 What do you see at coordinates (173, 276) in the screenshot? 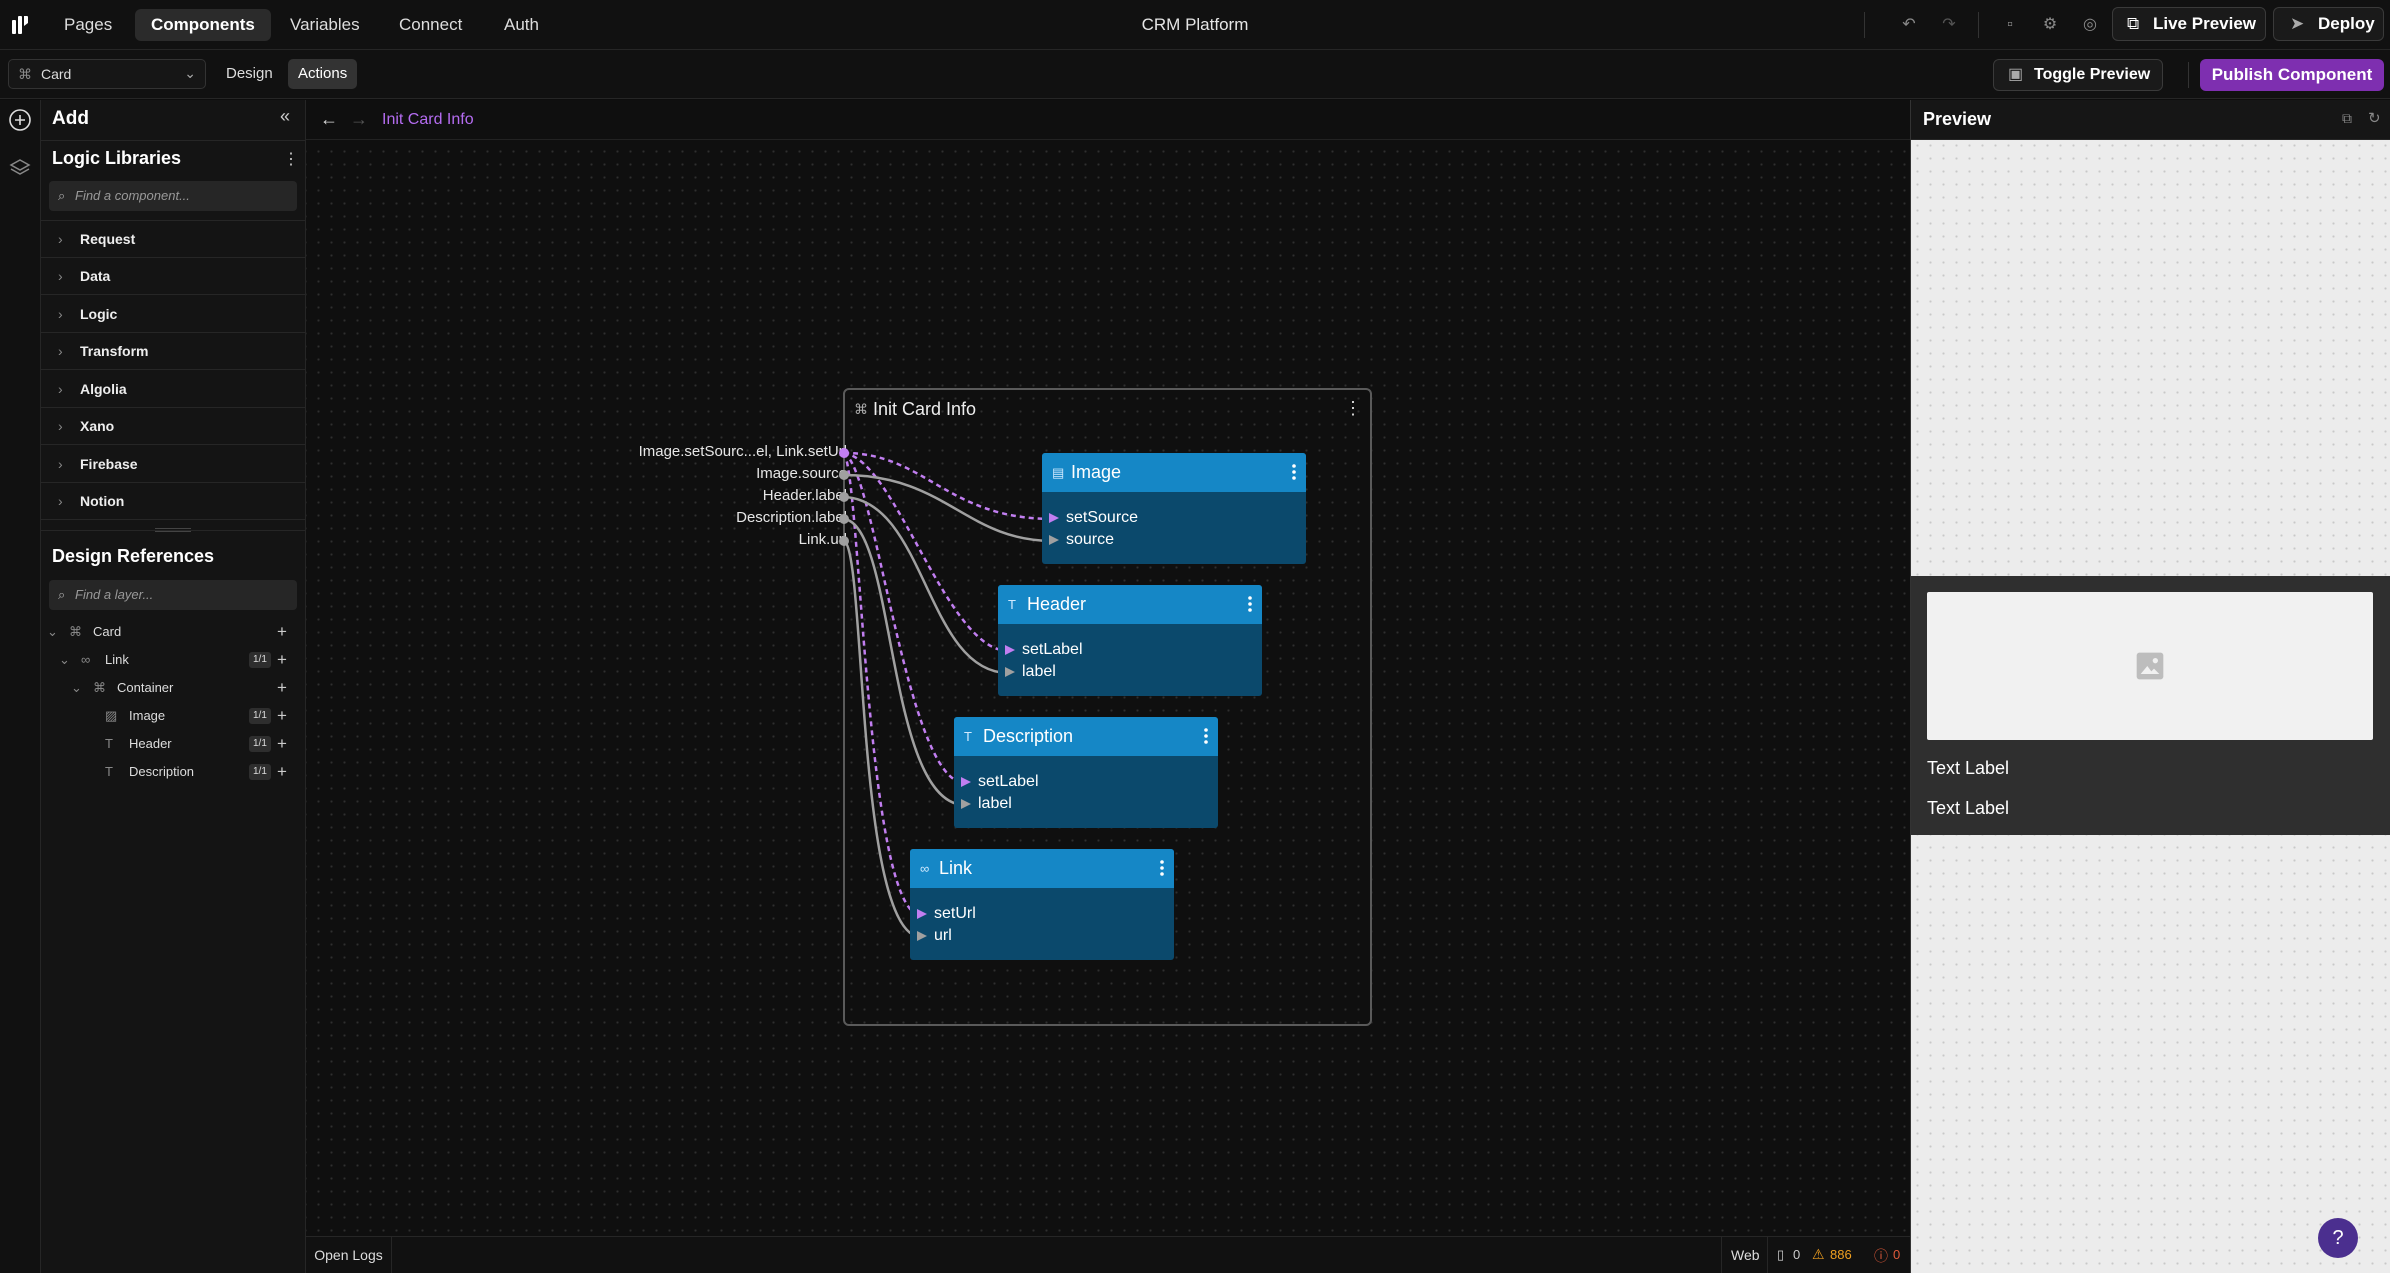
I see `library-item-data: › Data` at bounding box center [173, 276].